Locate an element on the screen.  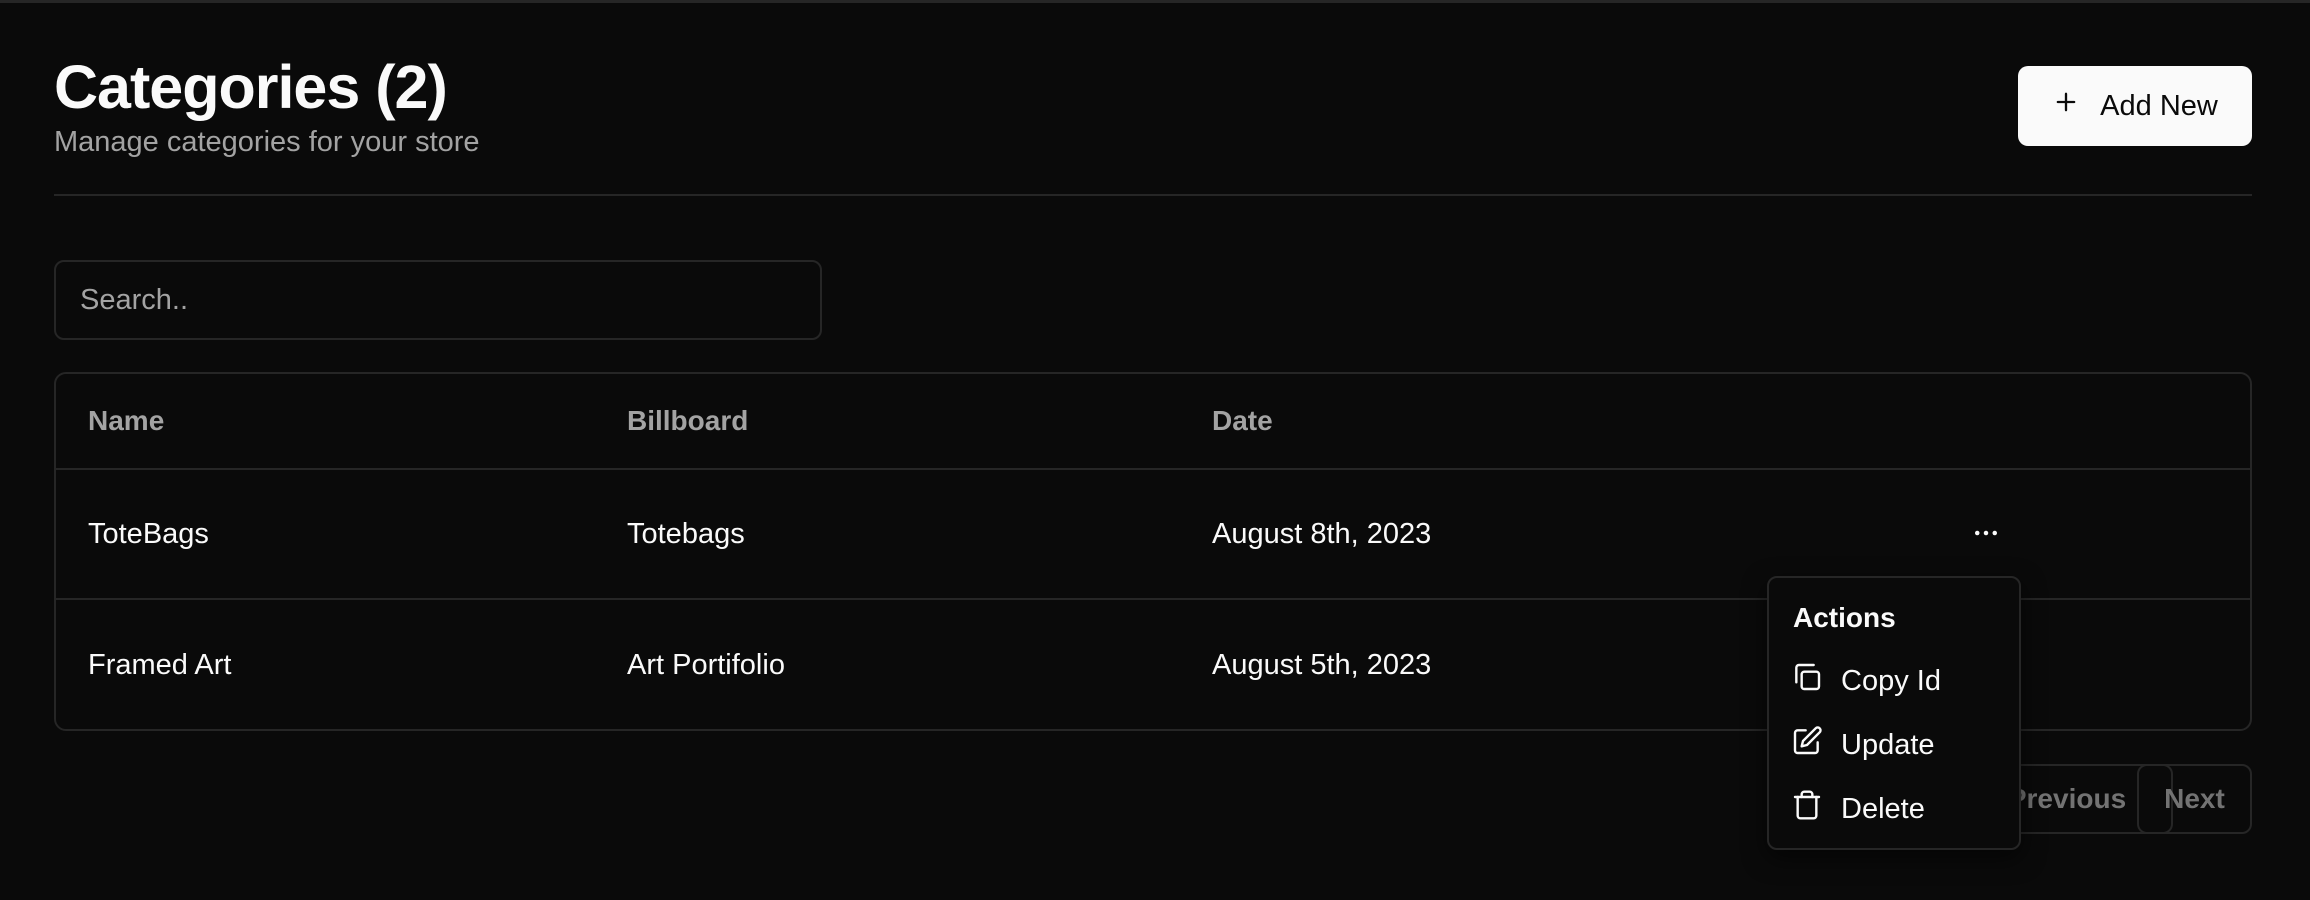
column-header-name: Name is located at coordinates (126, 420).